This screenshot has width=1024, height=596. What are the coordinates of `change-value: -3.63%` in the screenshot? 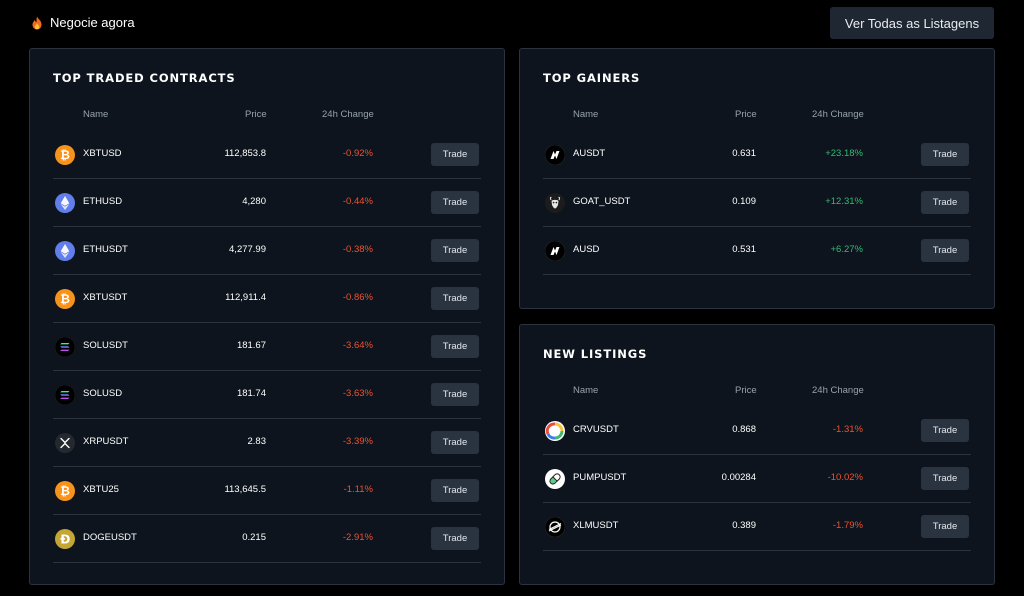 It's located at (357, 393).